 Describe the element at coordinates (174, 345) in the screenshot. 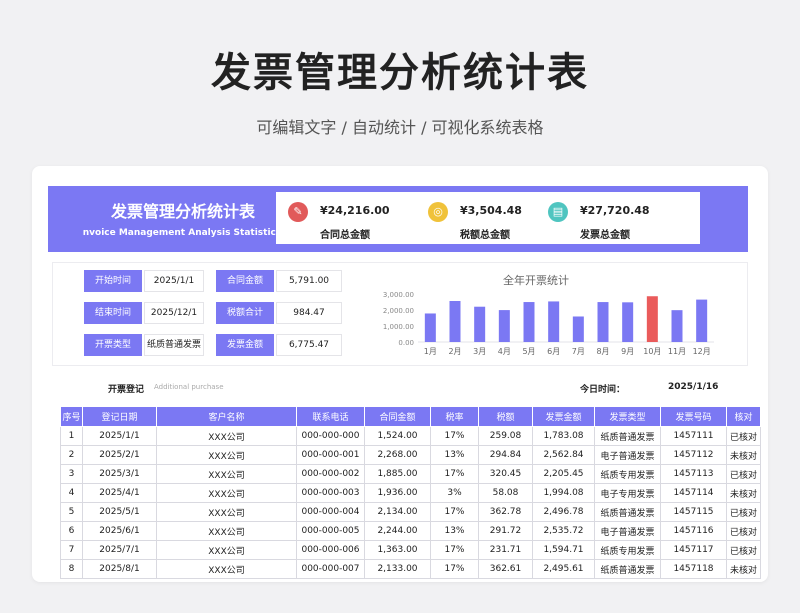

I see `invoice-type-select: 纸质普通发票` at that location.